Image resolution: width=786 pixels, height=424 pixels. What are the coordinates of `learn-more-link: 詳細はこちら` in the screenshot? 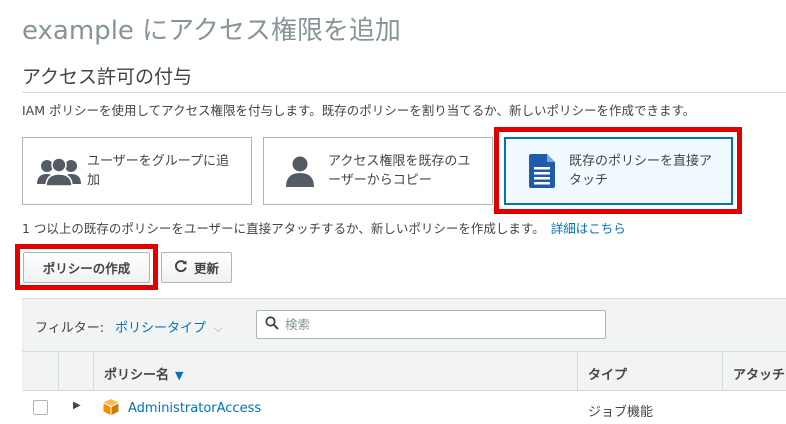 It's located at (588, 228).